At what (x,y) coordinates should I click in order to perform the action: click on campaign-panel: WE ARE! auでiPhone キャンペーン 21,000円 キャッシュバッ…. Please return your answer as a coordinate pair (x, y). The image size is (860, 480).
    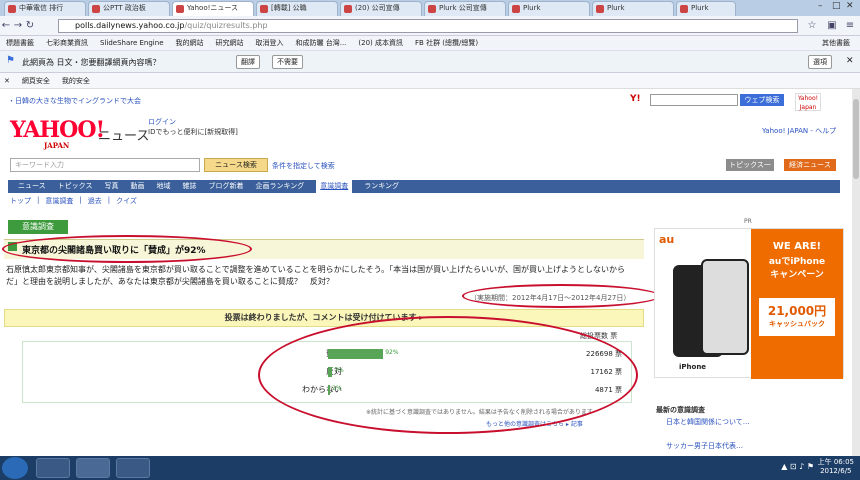
    Looking at the image, I should click on (797, 304).